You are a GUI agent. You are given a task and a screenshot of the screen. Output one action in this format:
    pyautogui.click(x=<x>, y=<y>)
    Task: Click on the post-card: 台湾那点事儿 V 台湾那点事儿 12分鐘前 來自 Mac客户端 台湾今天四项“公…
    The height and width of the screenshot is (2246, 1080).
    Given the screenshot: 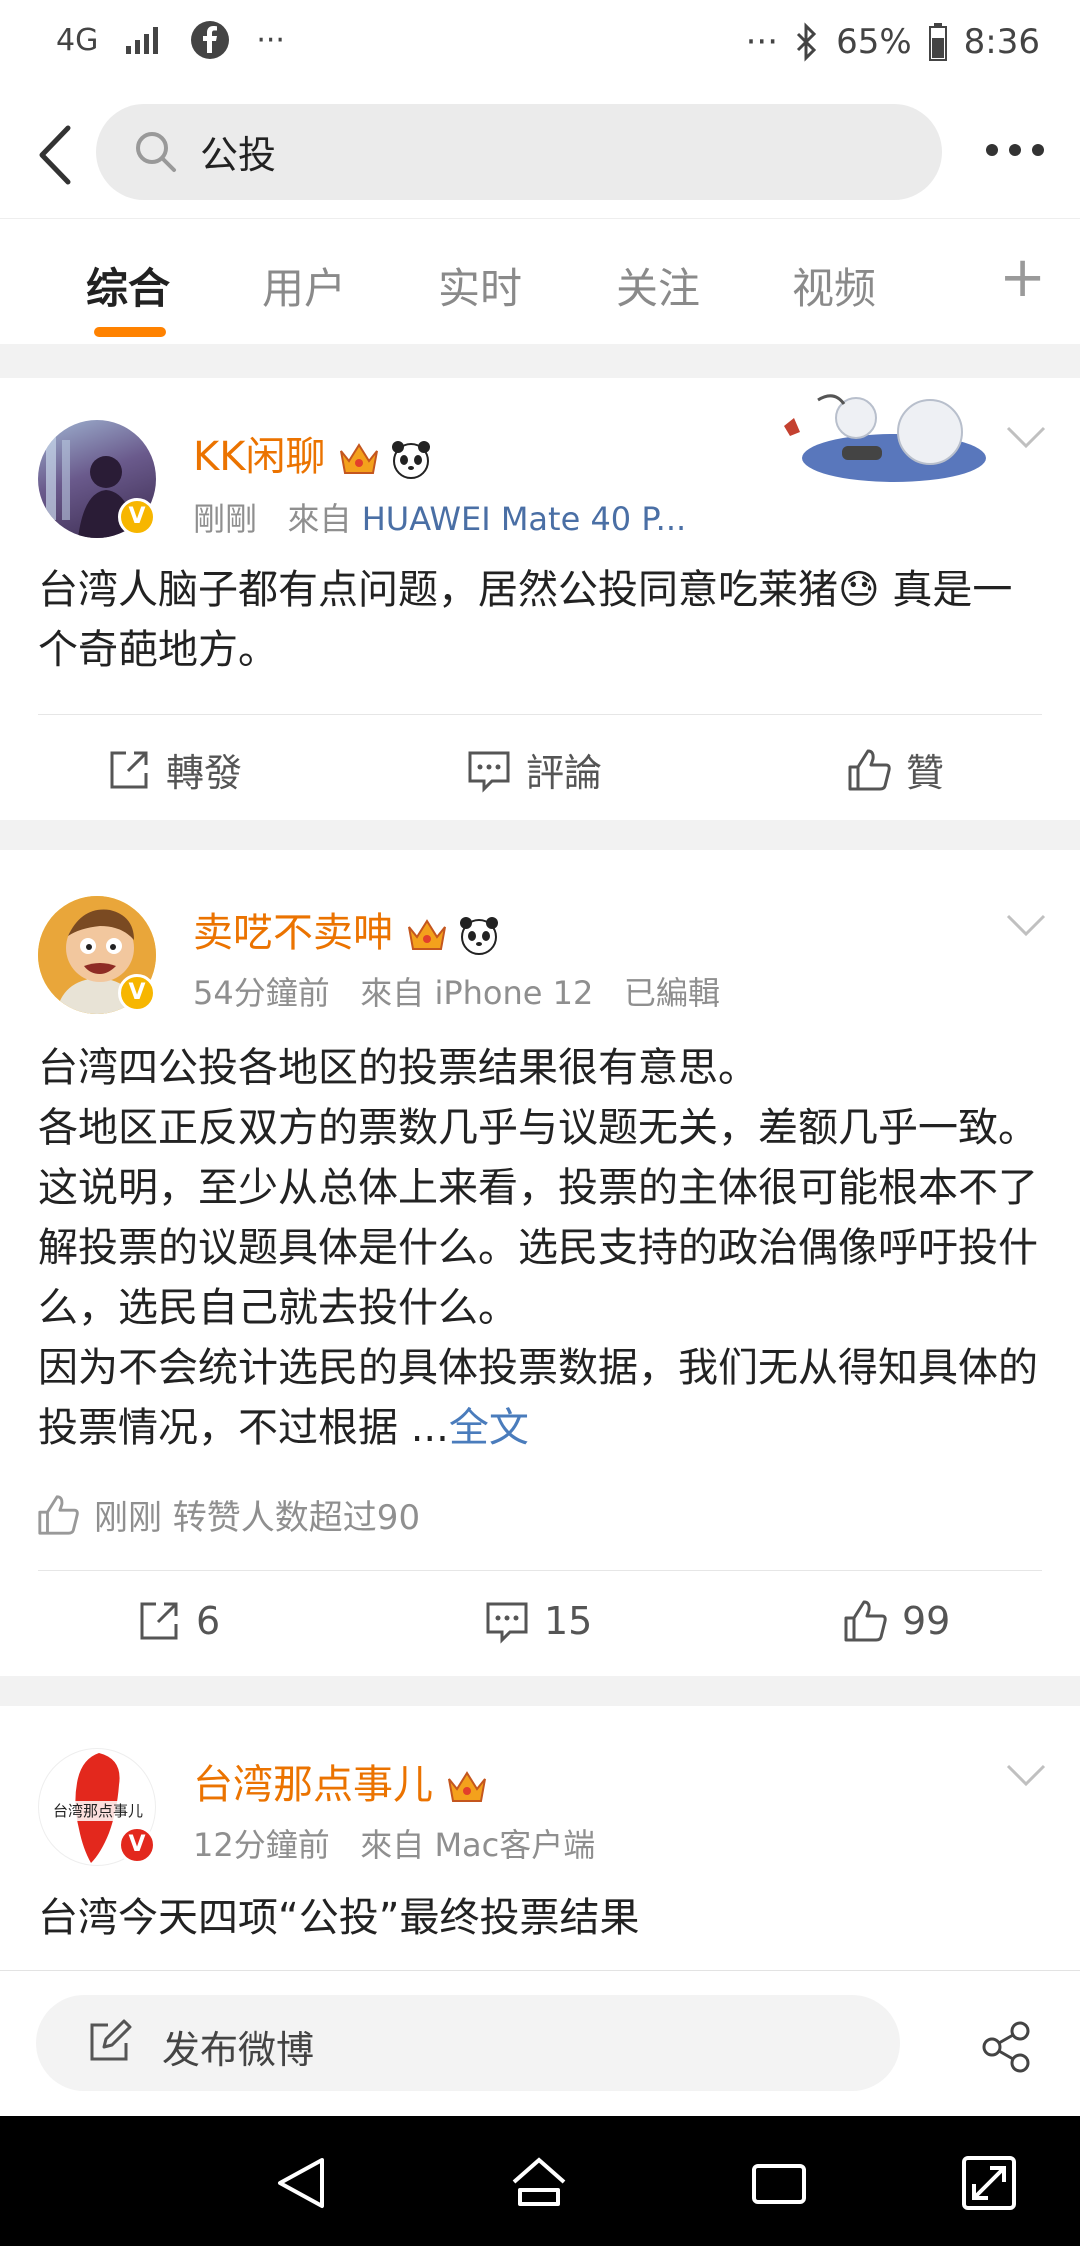 What is the action you would take?
    pyautogui.click(x=540, y=1838)
    